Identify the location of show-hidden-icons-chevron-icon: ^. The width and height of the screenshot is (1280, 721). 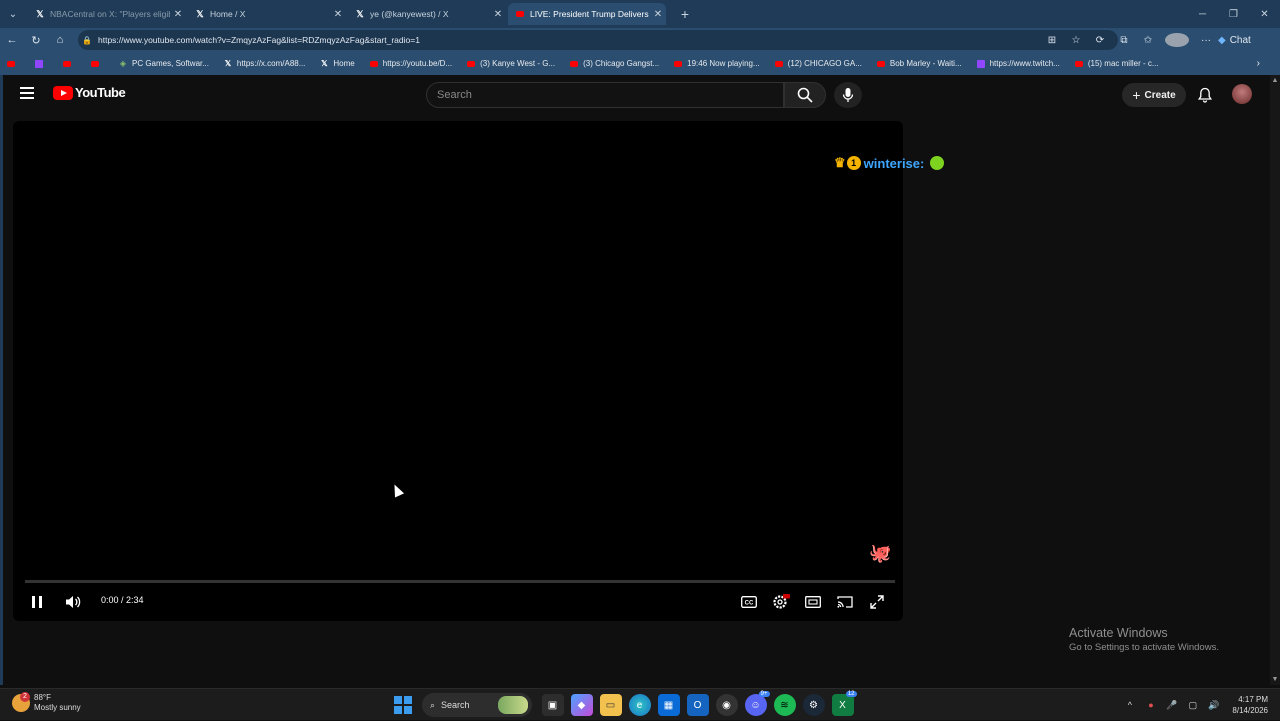
(1129, 705).